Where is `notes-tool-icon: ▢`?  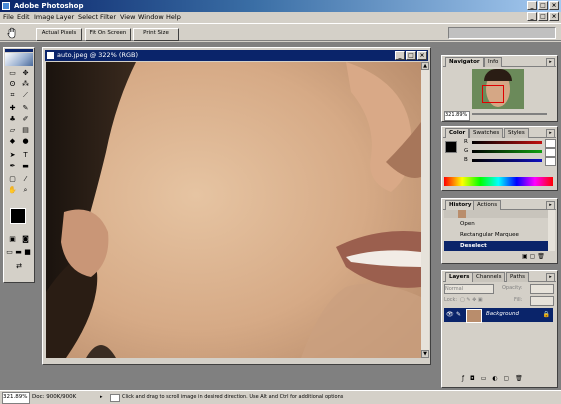
notes-tool-icon: ▢ is located at coordinates (12, 179).